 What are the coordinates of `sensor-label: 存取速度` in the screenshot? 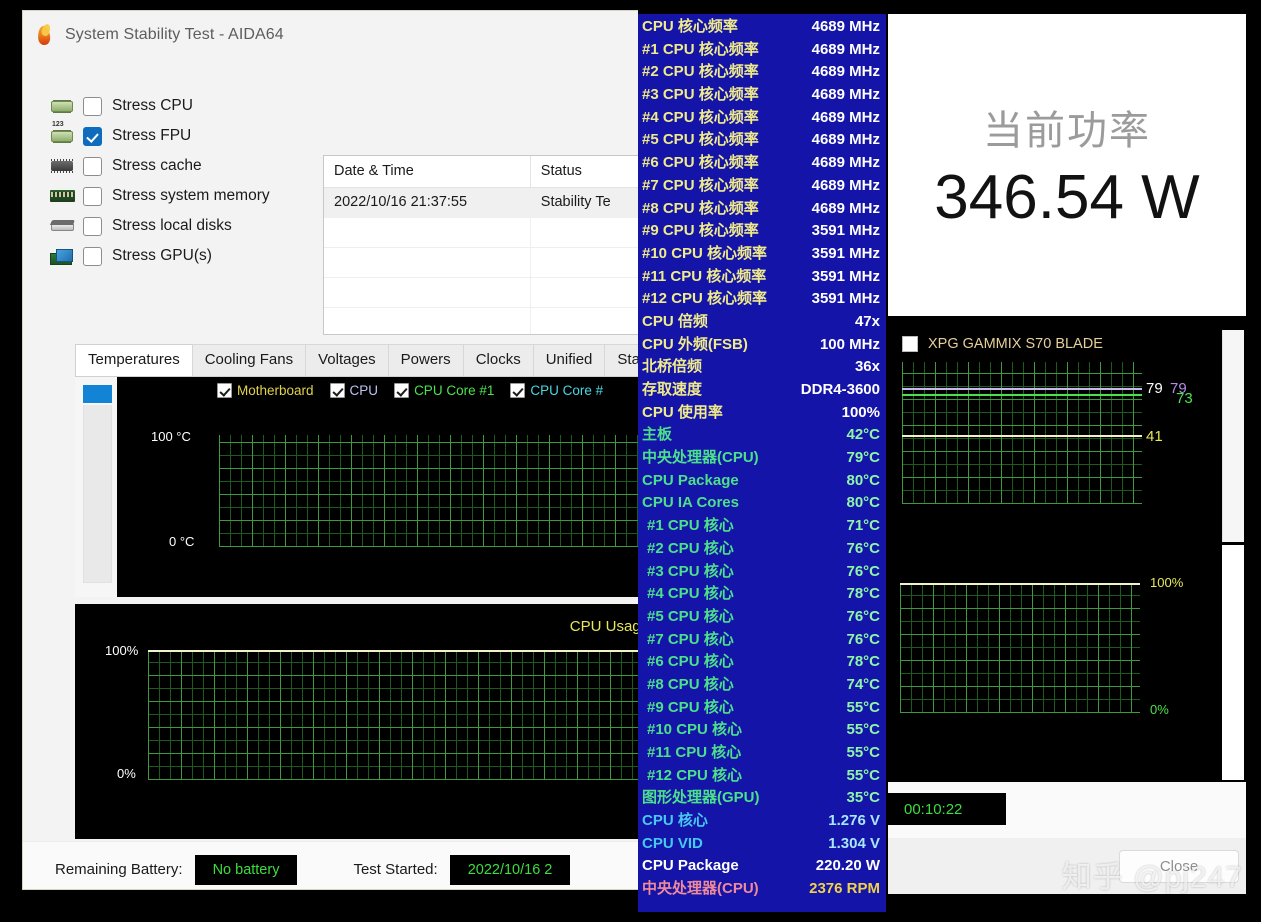 It's located at (672, 389).